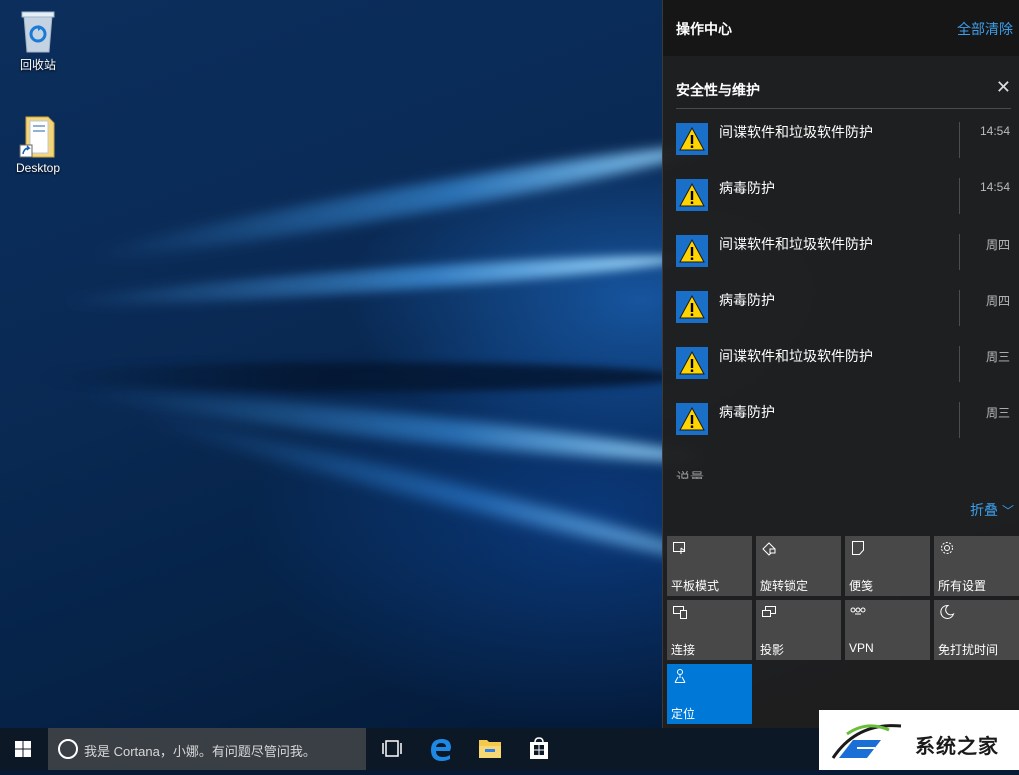 The width and height of the screenshot is (1019, 775). Describe the element at coordinates (695, 586) in the screenshot. I see `quick-action-label: 平板模式` at that location.